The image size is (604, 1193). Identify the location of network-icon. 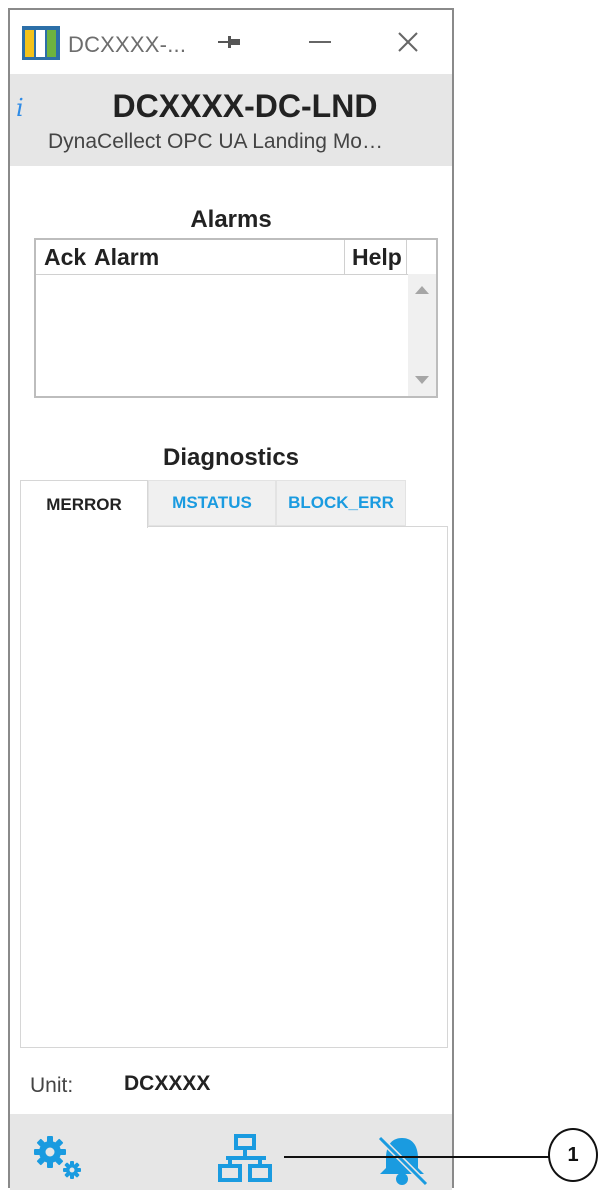
(245, 1158).